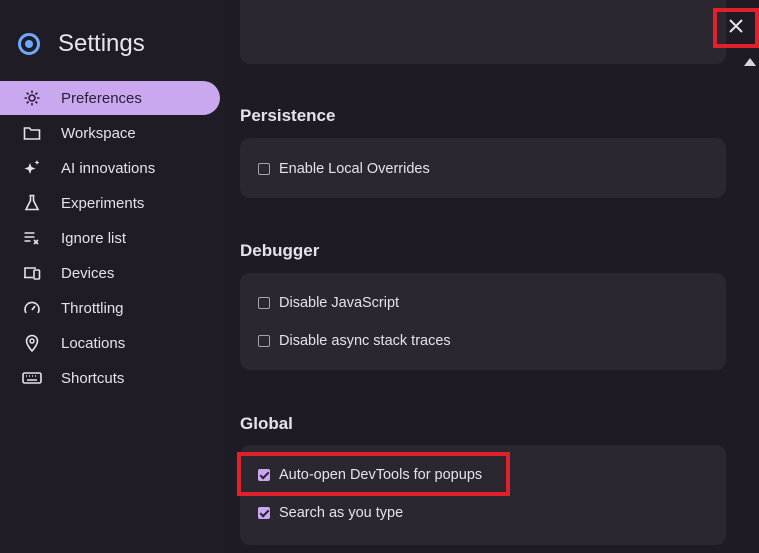  Describe the element at coordinates (32, 378) in the screenshot. I see `keyboard-icon` at that location.